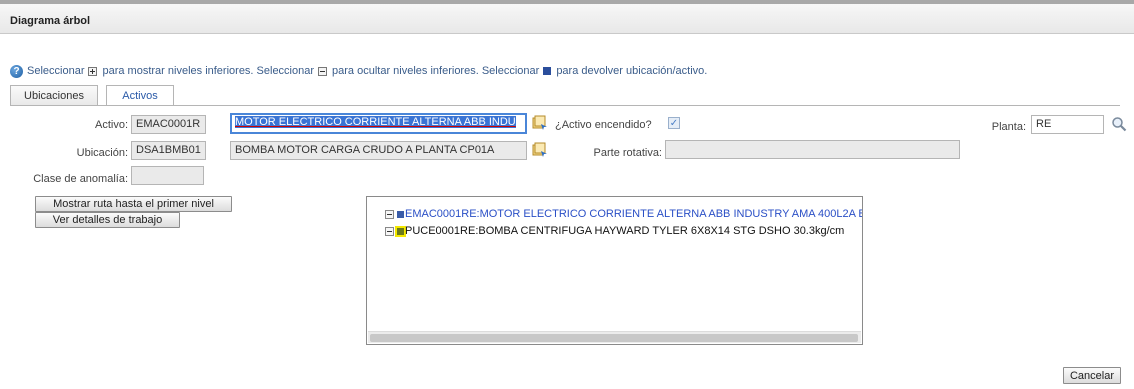  What do you see at coordinates (50, 21) in the screenshot?
I see `window-title: Diagrama árbol` at bounding box center [50, 21].